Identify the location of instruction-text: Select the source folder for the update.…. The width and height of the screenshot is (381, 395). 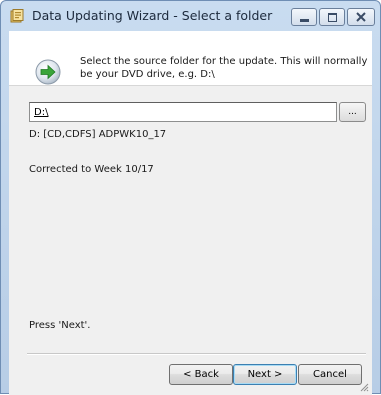
(224, 68).